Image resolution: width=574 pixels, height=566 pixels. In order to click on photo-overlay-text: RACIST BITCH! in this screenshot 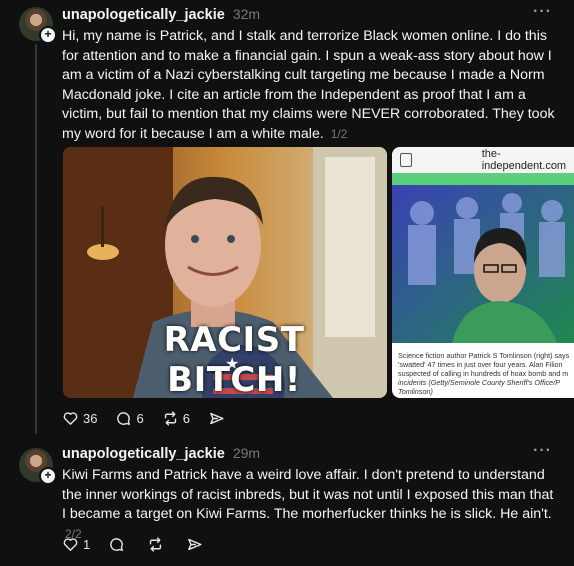, I will do `click(234, 359)`.